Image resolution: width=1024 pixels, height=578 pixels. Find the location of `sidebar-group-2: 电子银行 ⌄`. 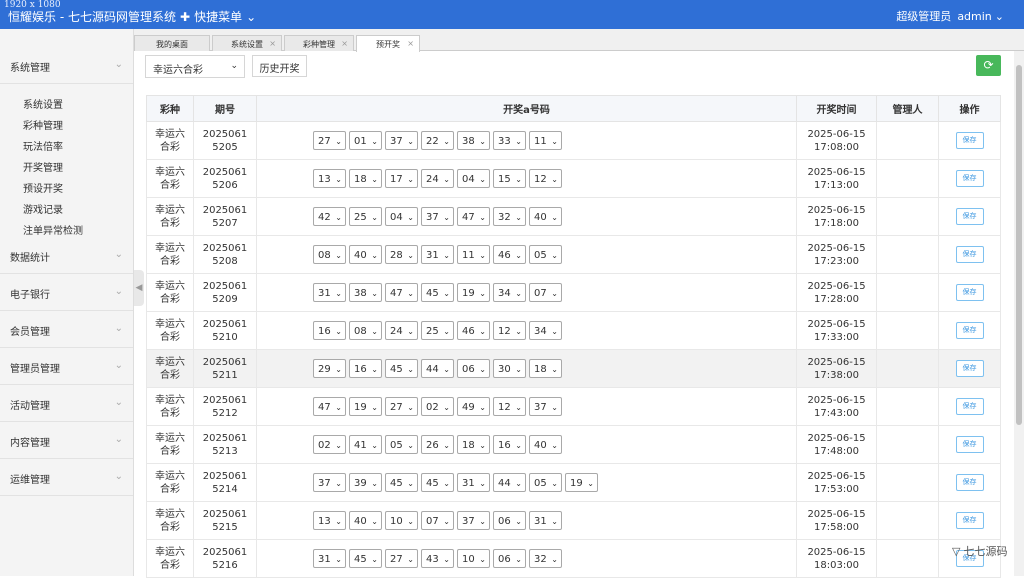

sidebar-group-2: 电子银行 ⌄ is located at coordinates (66, 292).